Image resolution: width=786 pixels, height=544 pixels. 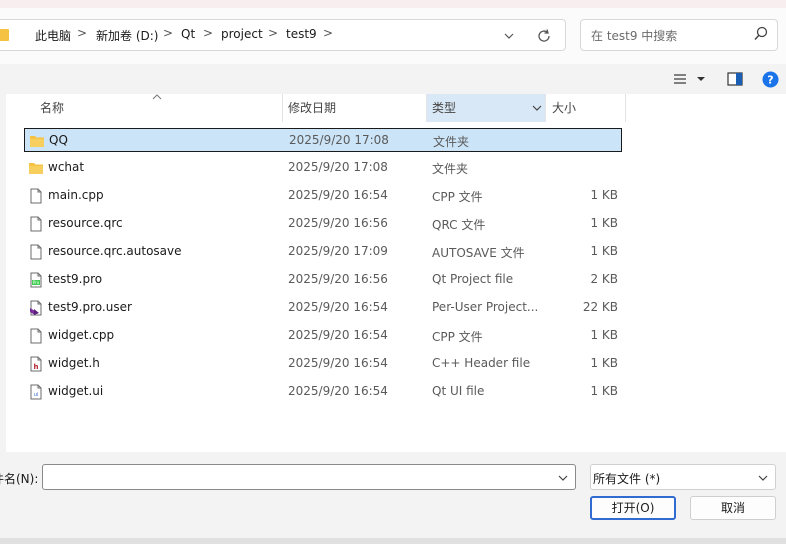 I want to click on file-name: resource.qrc.autosave, so click(x=115, y=251).